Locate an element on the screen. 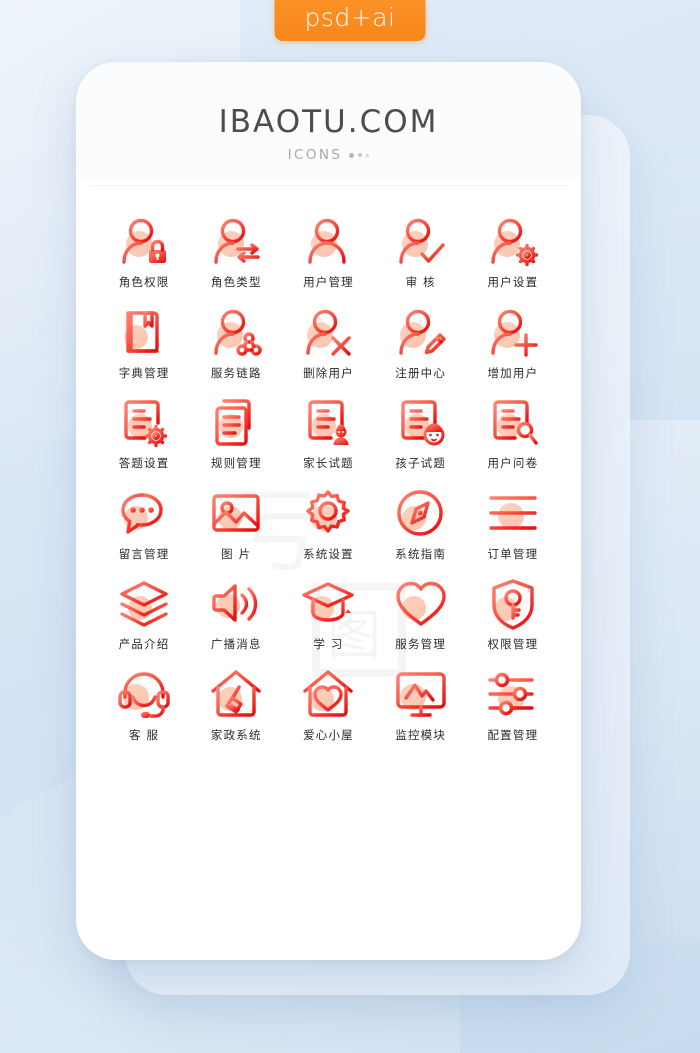  icon-cell: 广播消息 is located at coordinates (236, 613).